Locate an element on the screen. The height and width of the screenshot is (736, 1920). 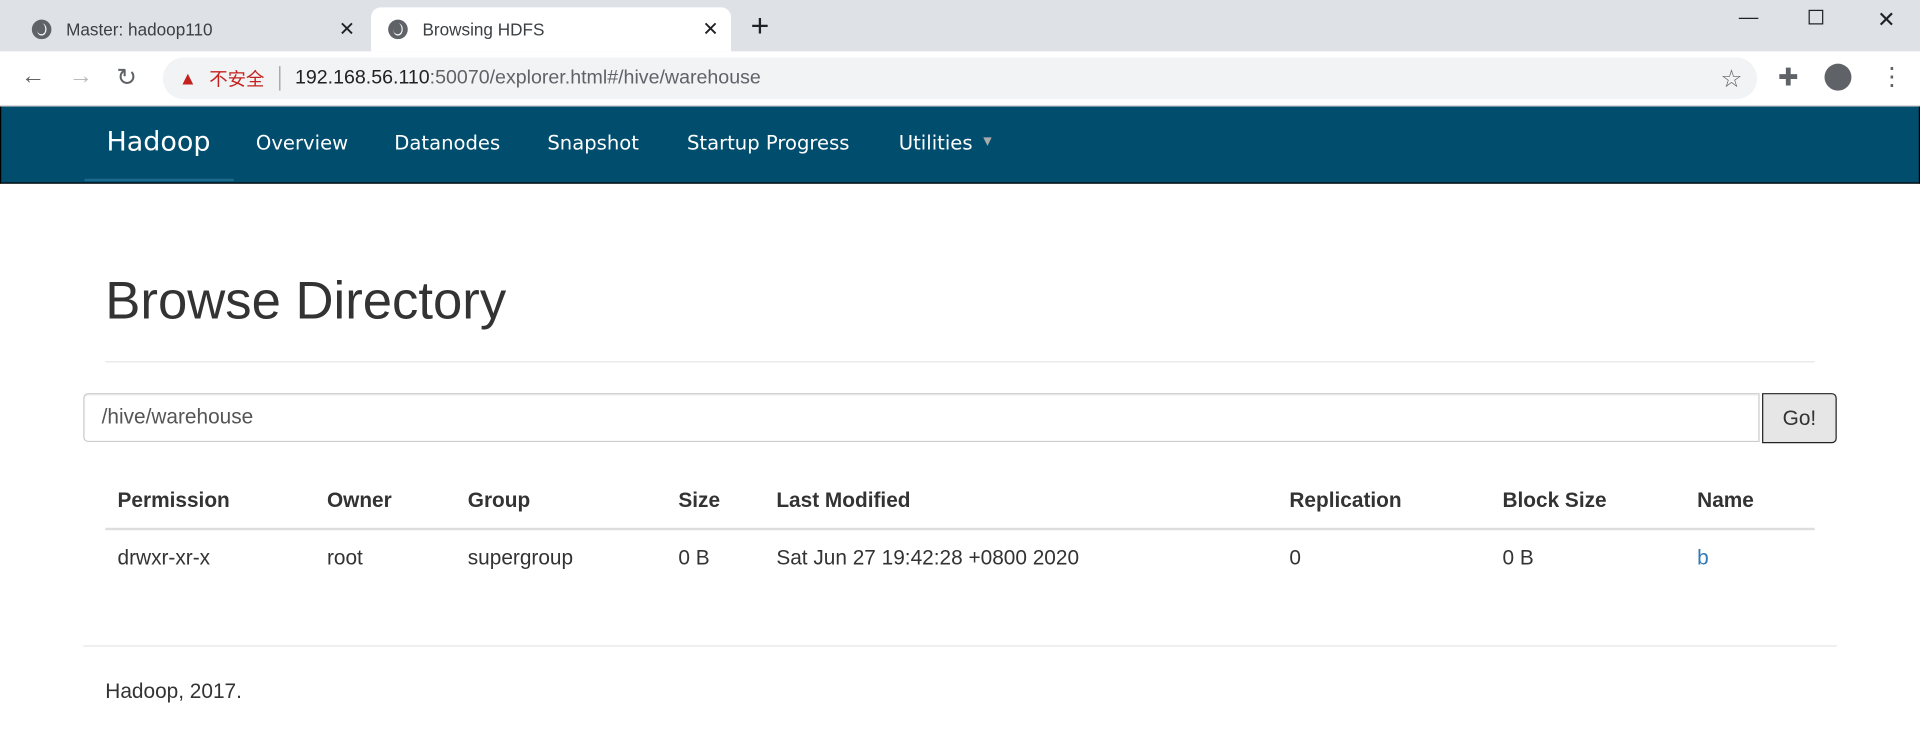
url-path: :50070/explorer.html#/hive/warehouse is located at coordinates (595, 78).